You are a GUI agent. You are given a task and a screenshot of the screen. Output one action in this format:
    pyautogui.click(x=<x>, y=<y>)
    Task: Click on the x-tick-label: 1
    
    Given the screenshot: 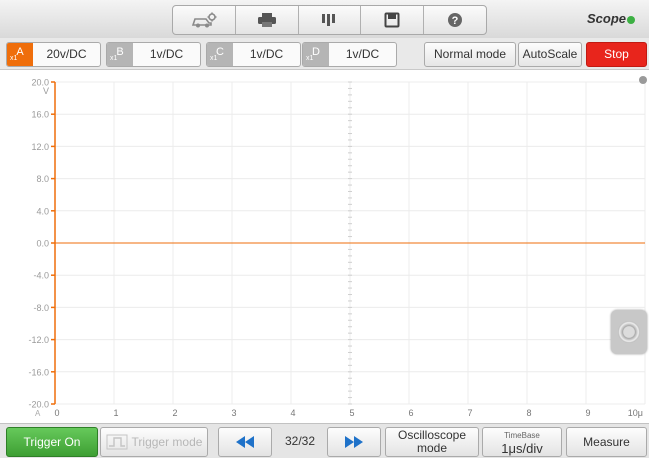 What is the action you would take?
    pyautogui.click(x=115, y=413)
    